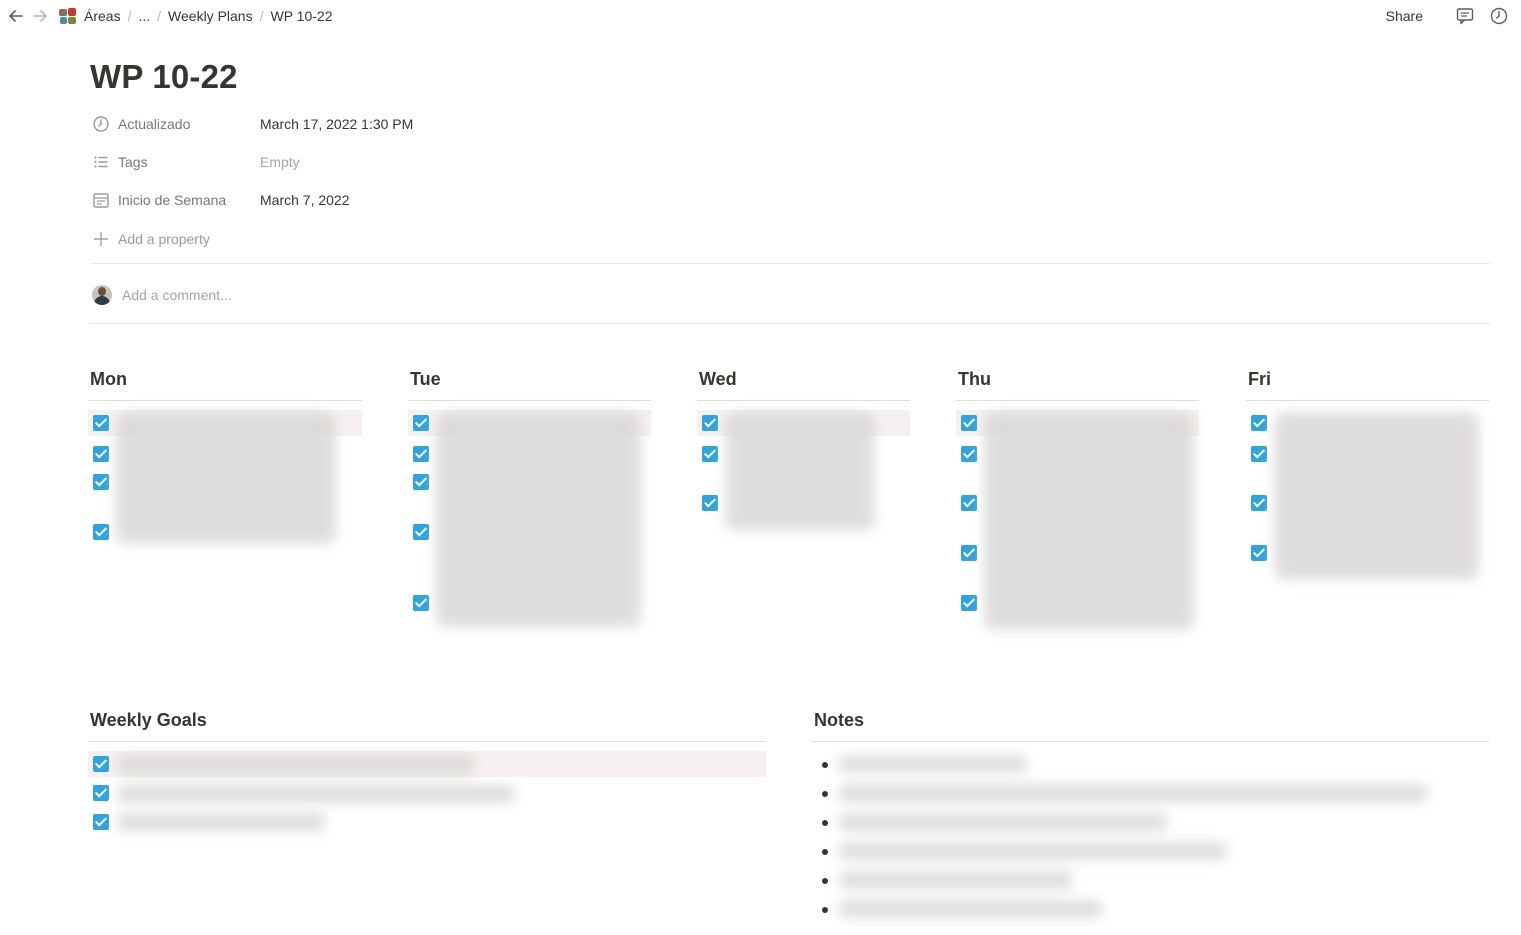  I want to click on breadcrumb-weekly-plans: Weekly Plans, so click(210, 16).